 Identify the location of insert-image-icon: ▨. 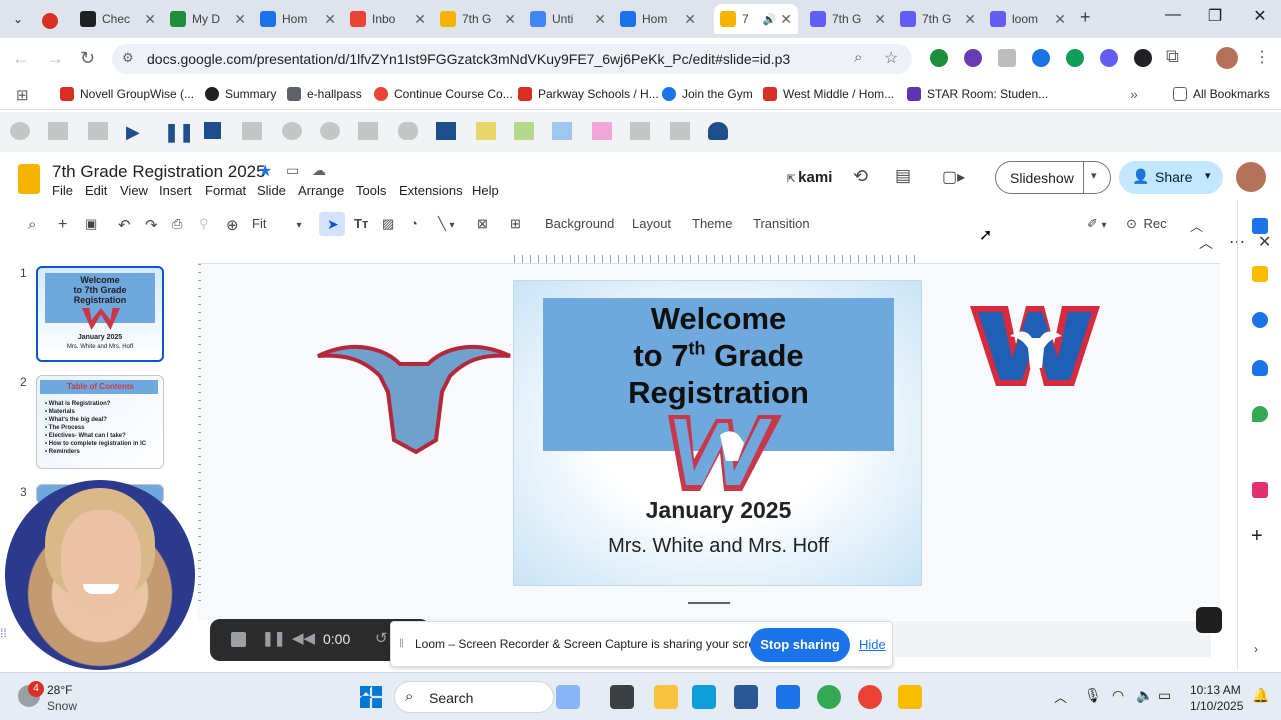
(388, 224).